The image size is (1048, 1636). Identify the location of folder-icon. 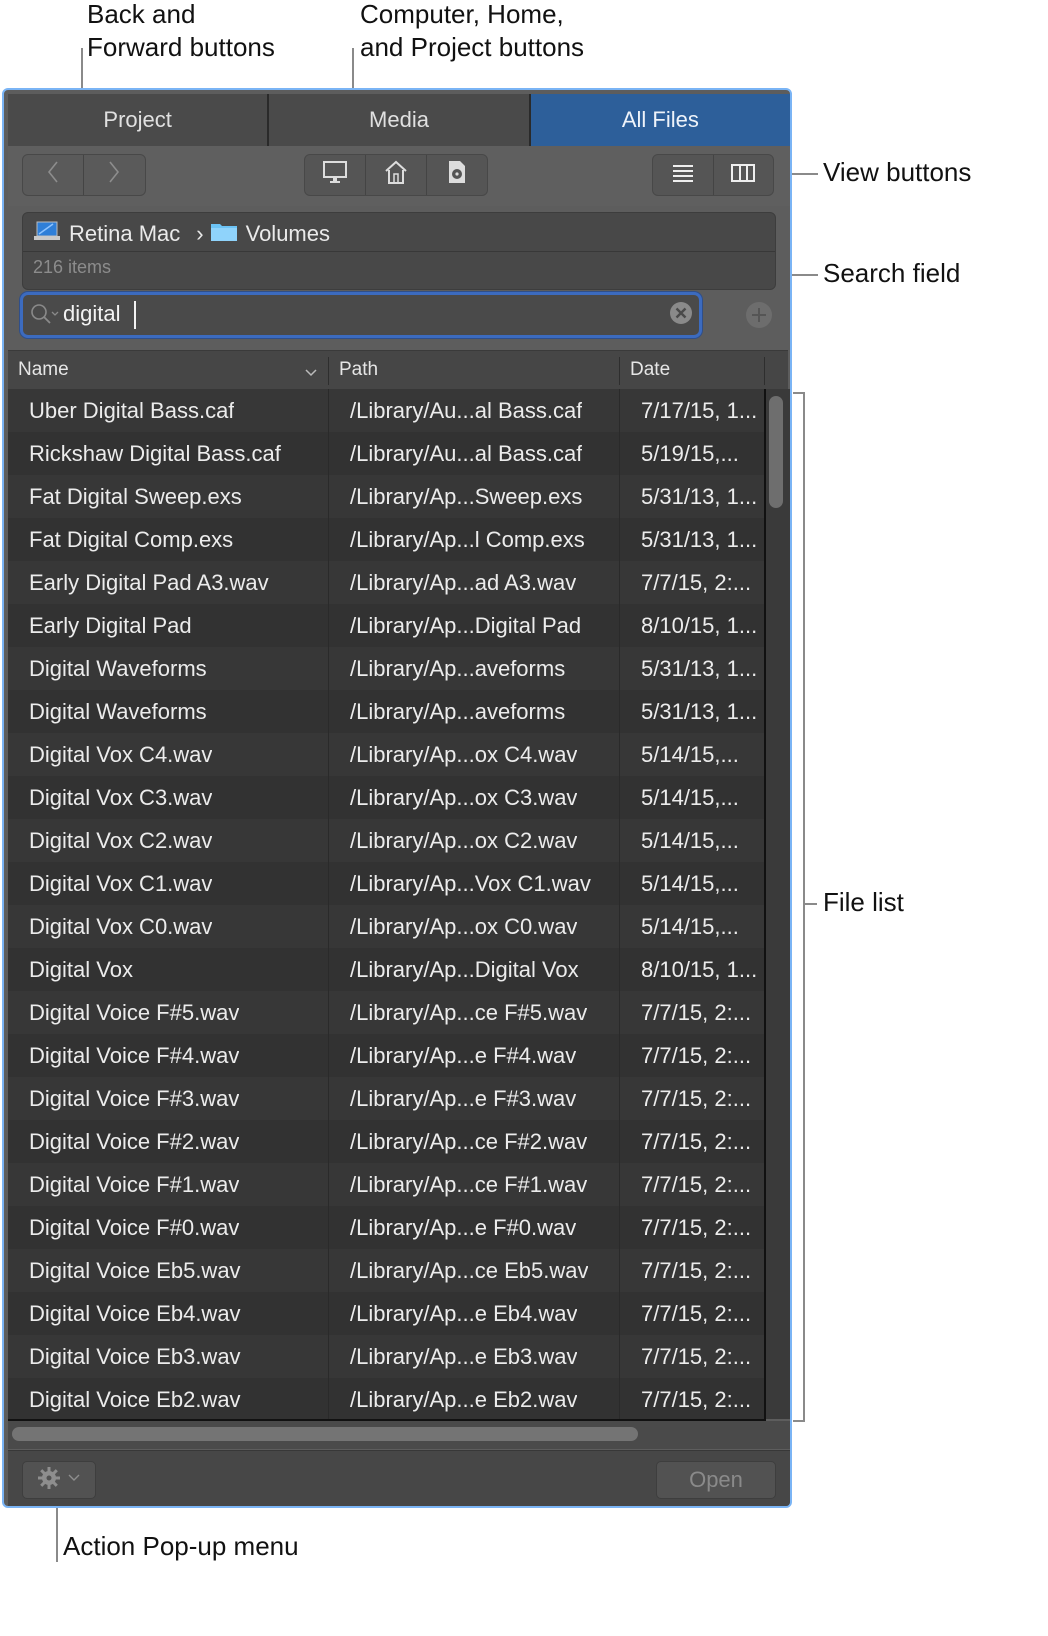
(224, 234).